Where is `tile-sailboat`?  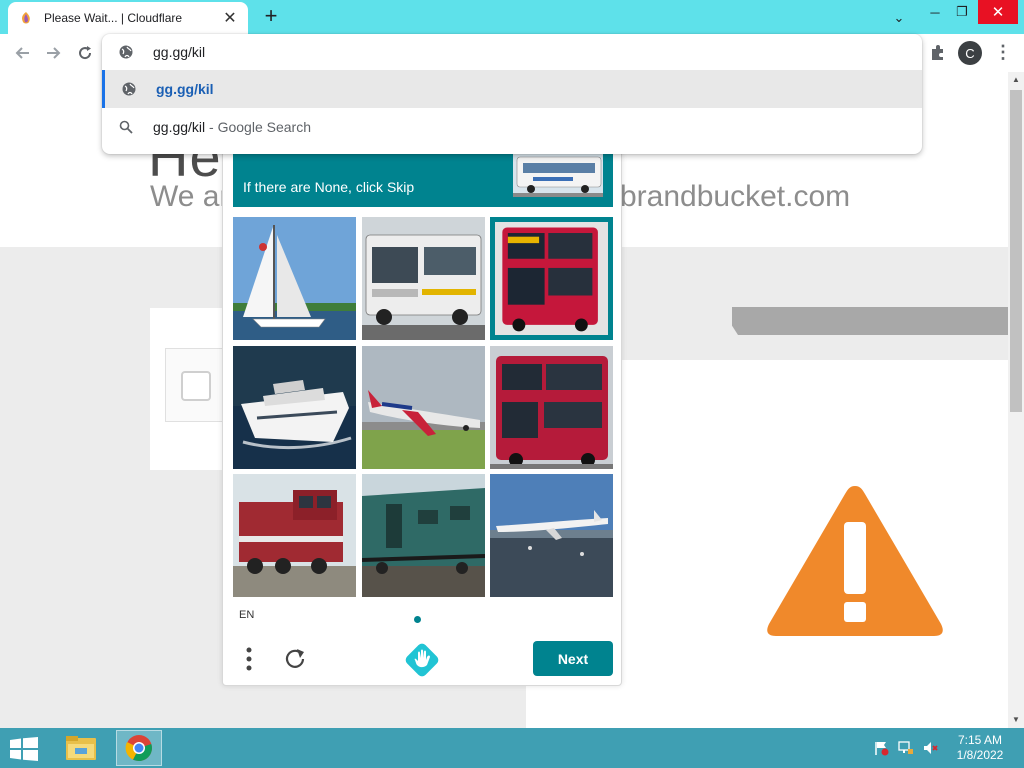 tile-sailboat is located at coordinates (294, 278).